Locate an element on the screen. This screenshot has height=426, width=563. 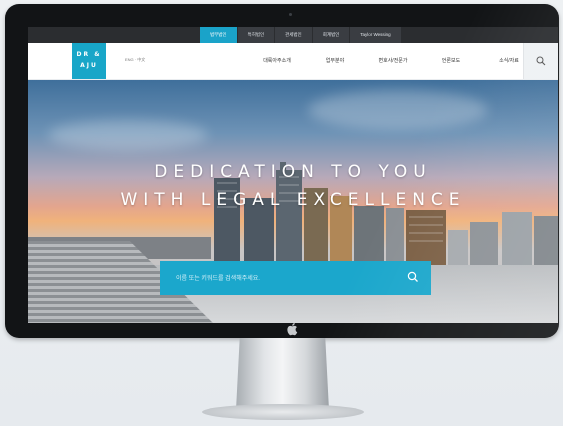
logo-line2: AJU is located at coordinates (89, 65).